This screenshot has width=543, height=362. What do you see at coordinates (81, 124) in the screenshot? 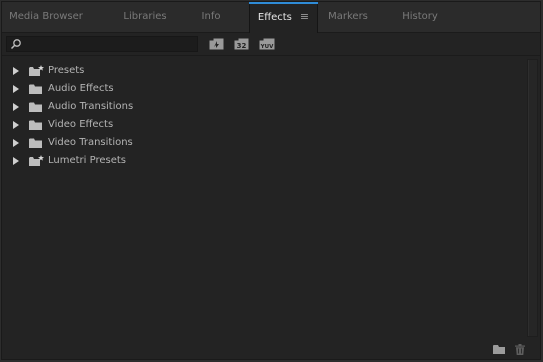
I see `tree-item-label: Video Effects` at bounding box center [81, 124].